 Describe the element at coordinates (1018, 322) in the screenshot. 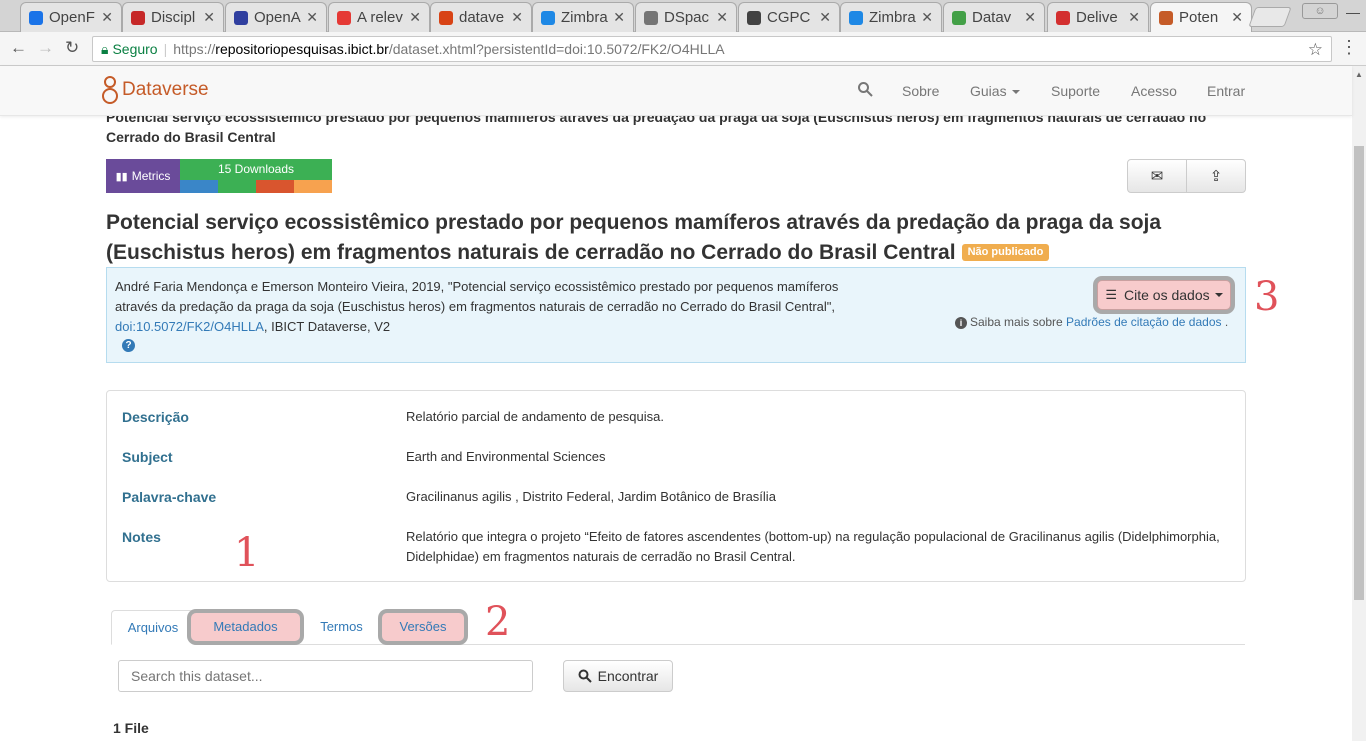

I see `learn-prefix: Saiba mais sobre` at that location.